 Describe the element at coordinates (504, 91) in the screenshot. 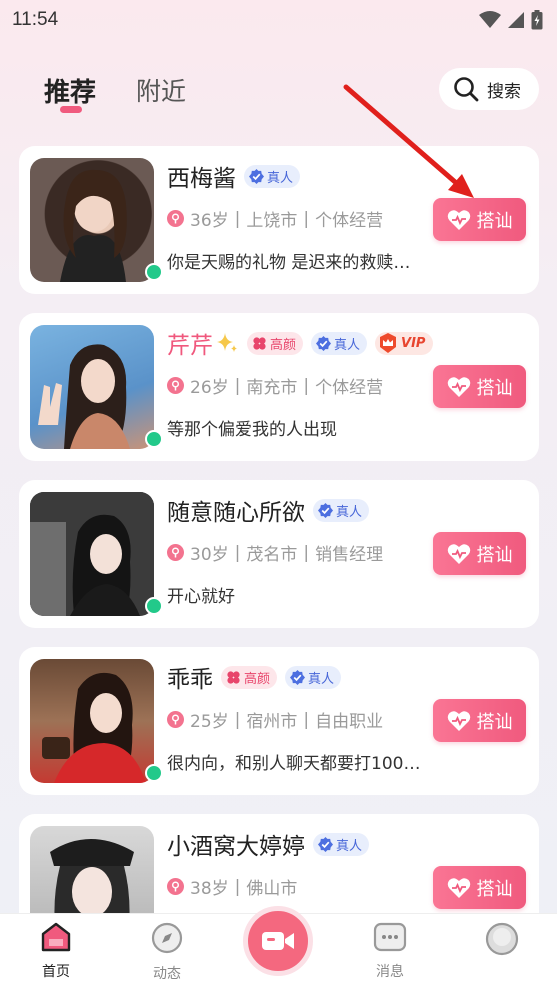

I see `search-label: 搜索` at that location.